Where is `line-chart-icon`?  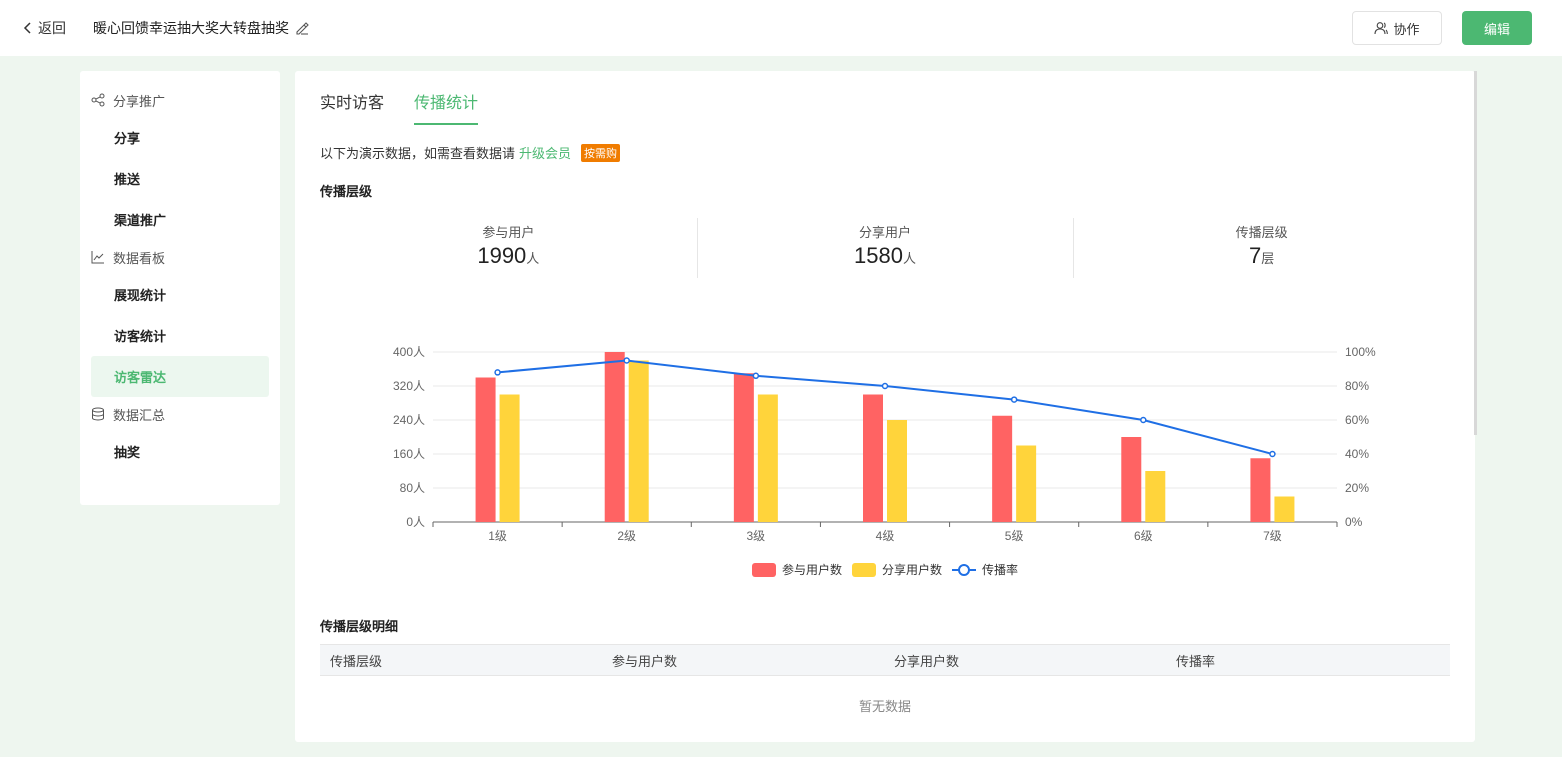 line-chart-icon is located at coordinates (97, 257).